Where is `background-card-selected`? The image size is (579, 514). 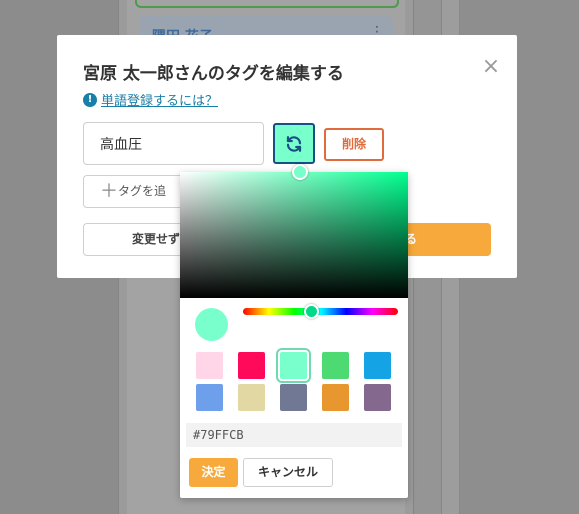
background-card-selected is located at coordinates (267, 4).